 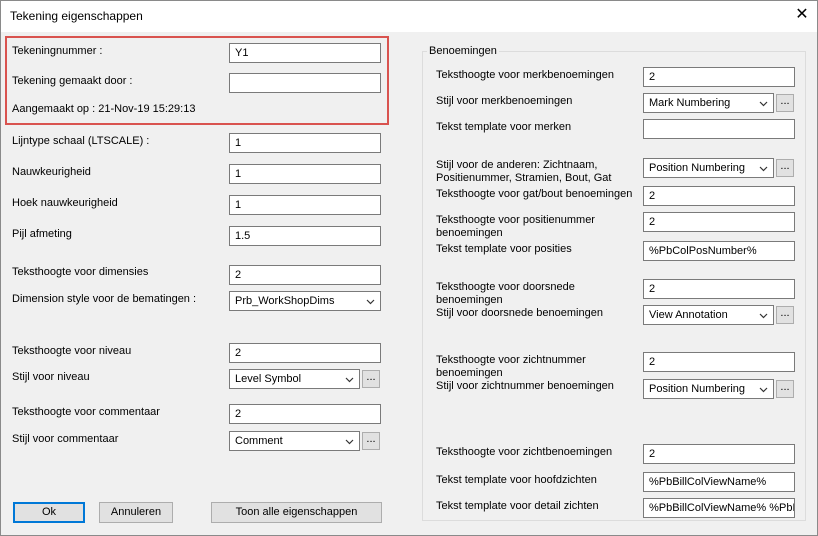 I want to click on posnum-text-height-label-line2: benoemingen, so click(x=469, y=233).